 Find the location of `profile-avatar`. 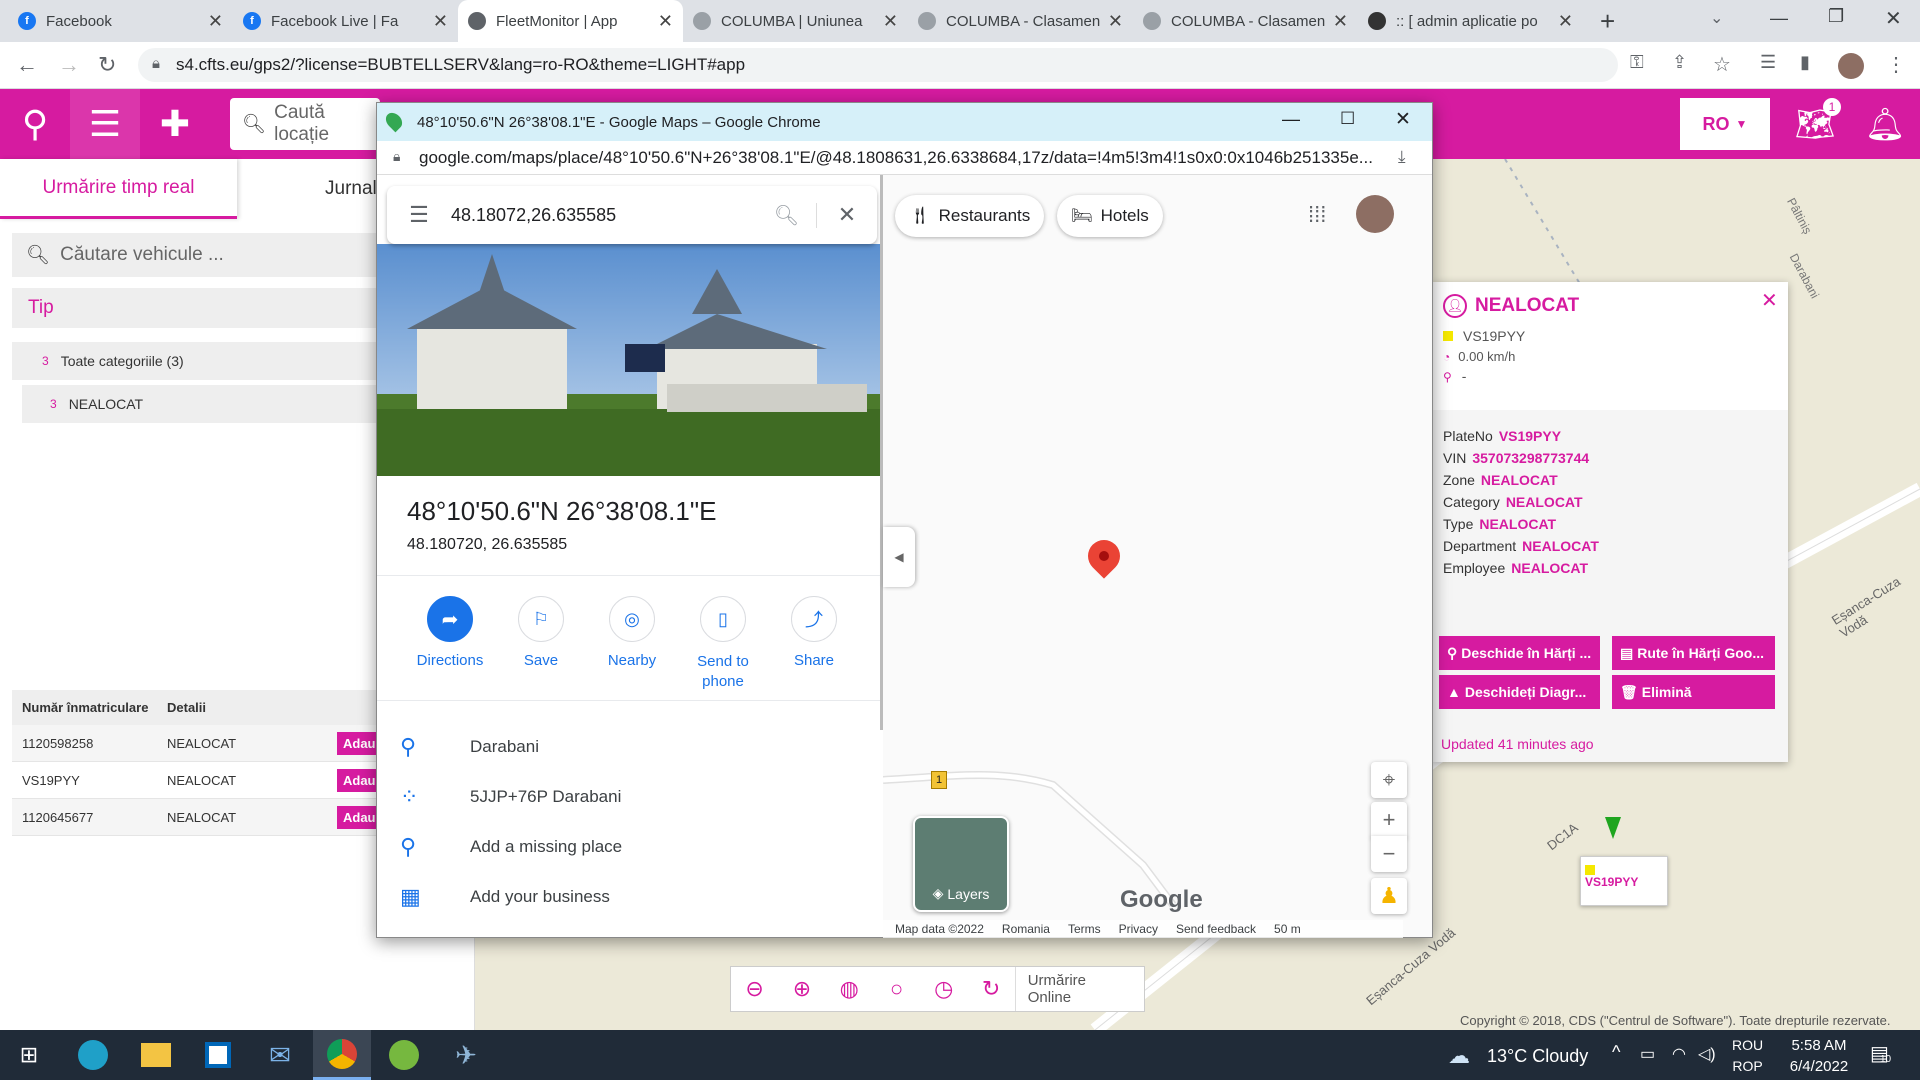

profile-avatar is located at coordinates (1851, 66).